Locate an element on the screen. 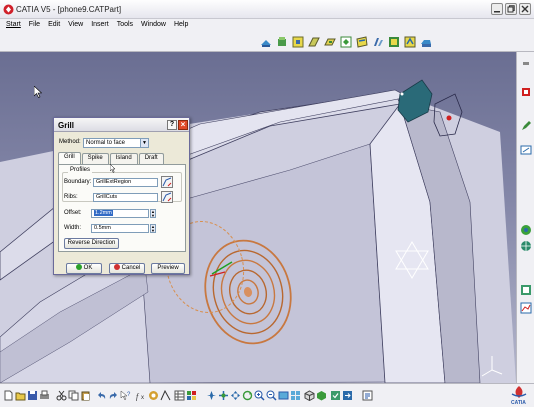 The width and height of the screenshot is (534, 407). law-icon is located at coordinates (165, 395).